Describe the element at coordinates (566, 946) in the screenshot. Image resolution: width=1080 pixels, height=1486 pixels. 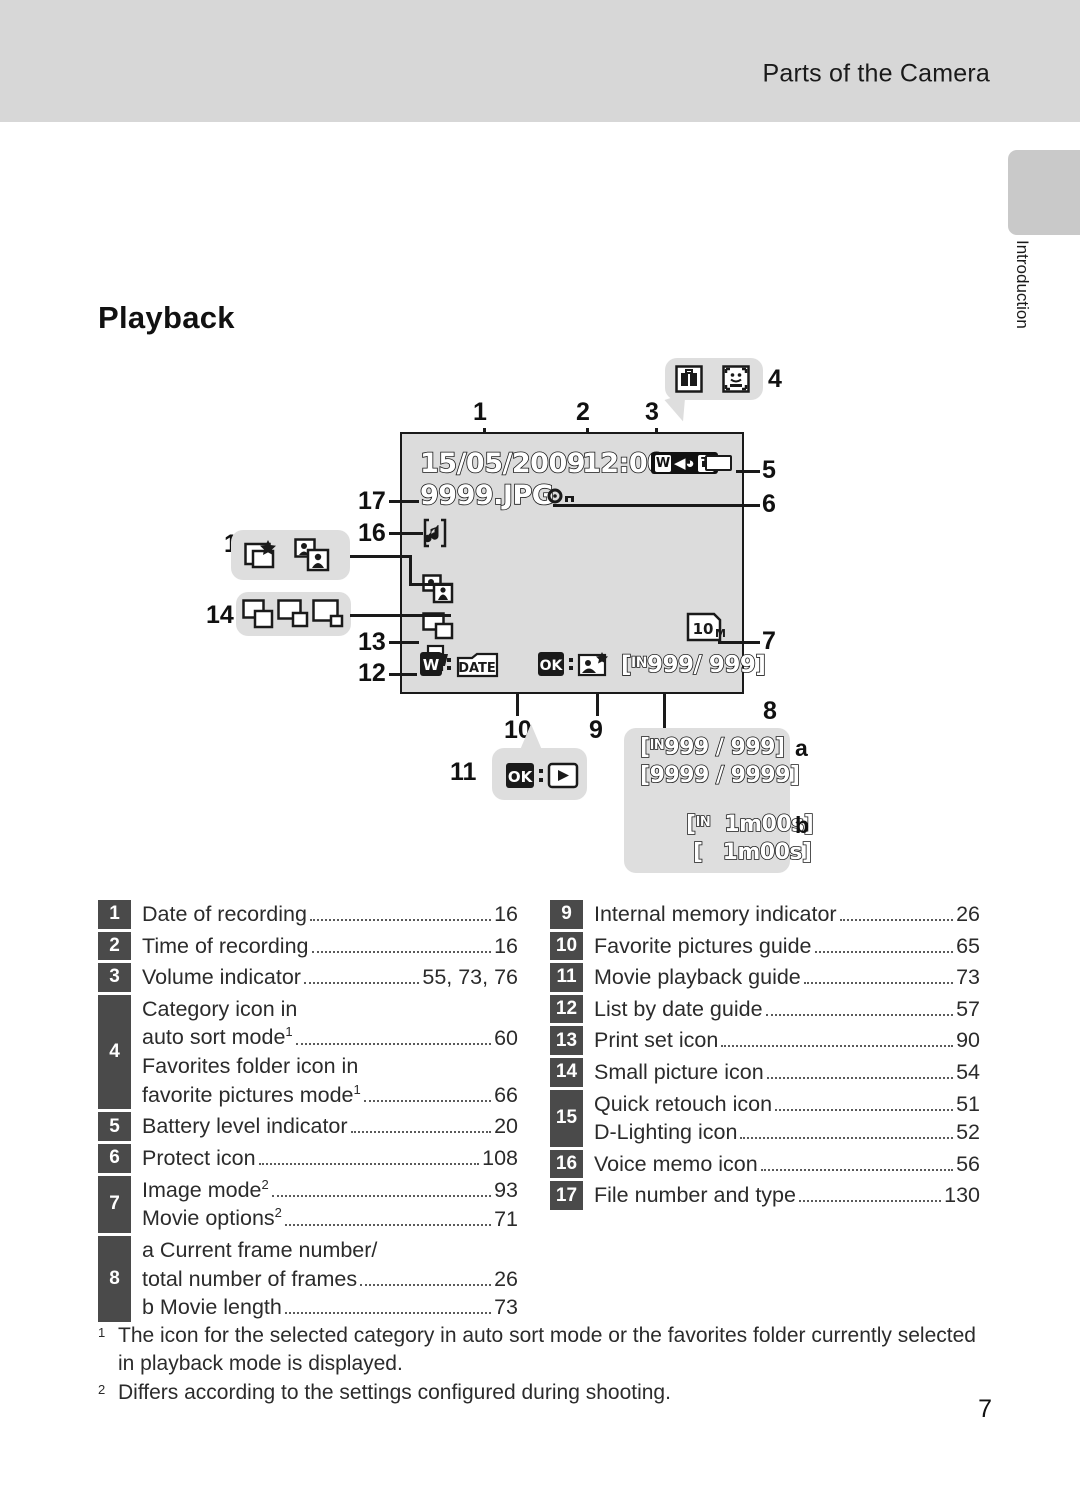
I see `legend-item-number: 10` at that location.